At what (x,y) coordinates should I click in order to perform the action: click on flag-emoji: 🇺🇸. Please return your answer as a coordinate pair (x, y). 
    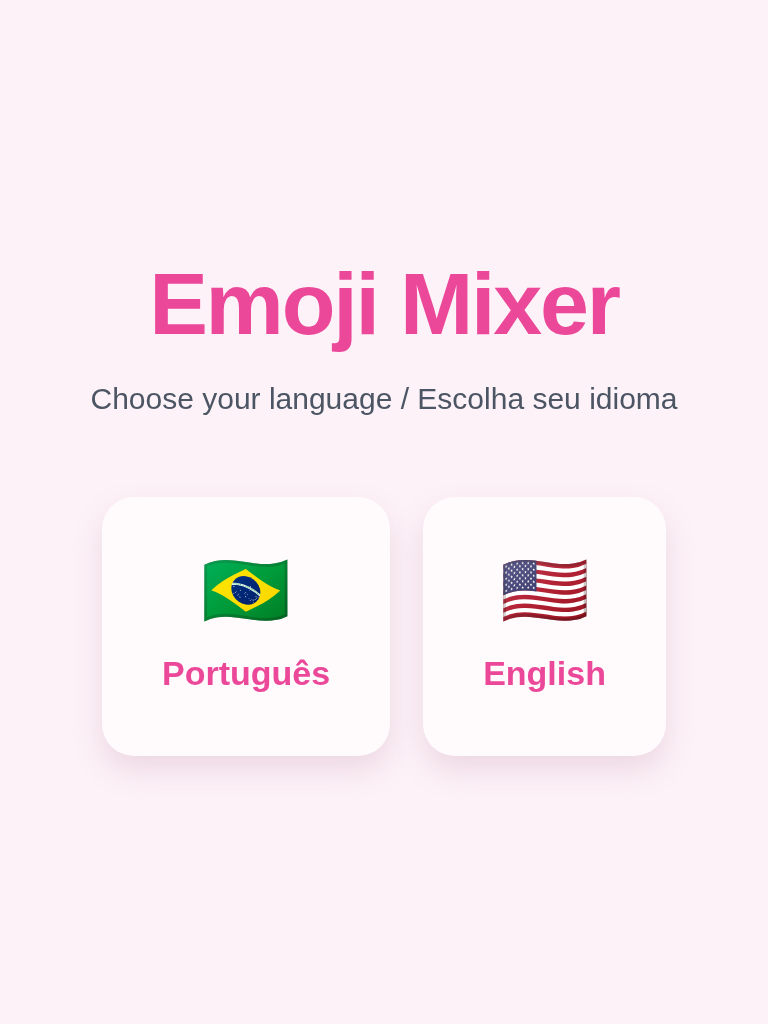
    Looking at the image, I should click on (544, 590).